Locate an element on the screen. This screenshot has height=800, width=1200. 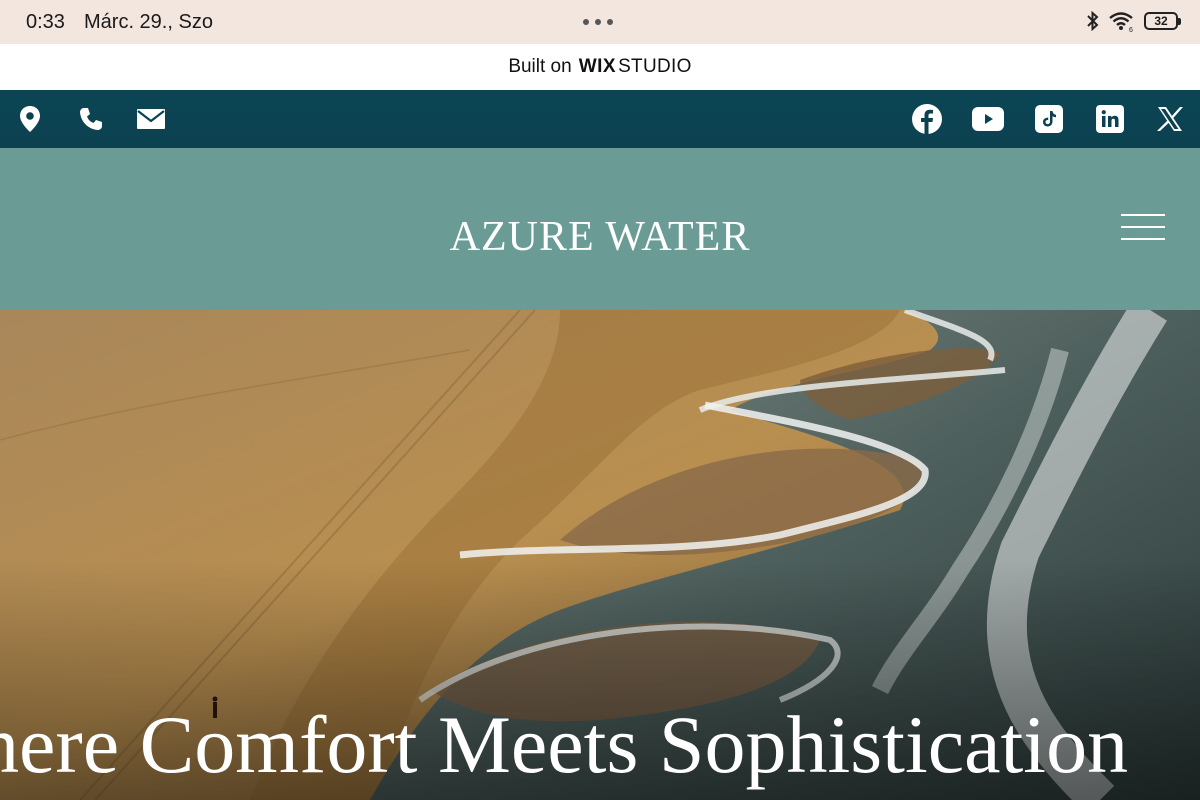
tiktok-icon is located at coordinates (1049, 119).